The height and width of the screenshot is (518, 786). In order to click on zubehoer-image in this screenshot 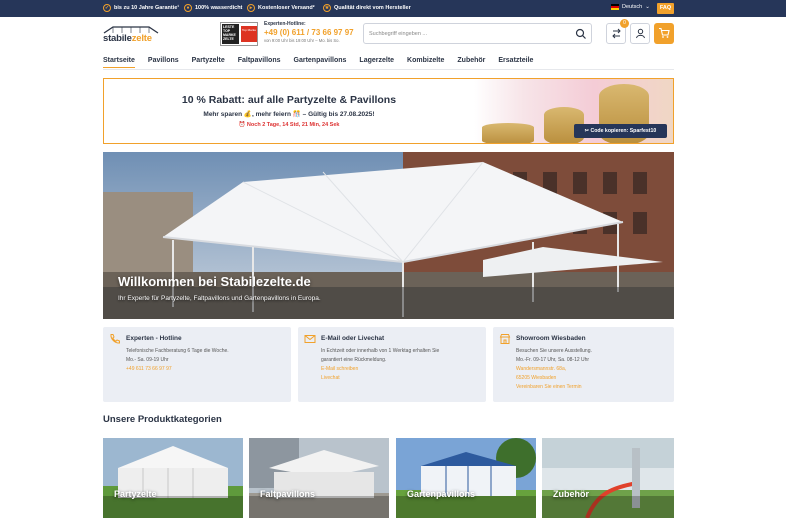, I will do `click(608, 478)`.